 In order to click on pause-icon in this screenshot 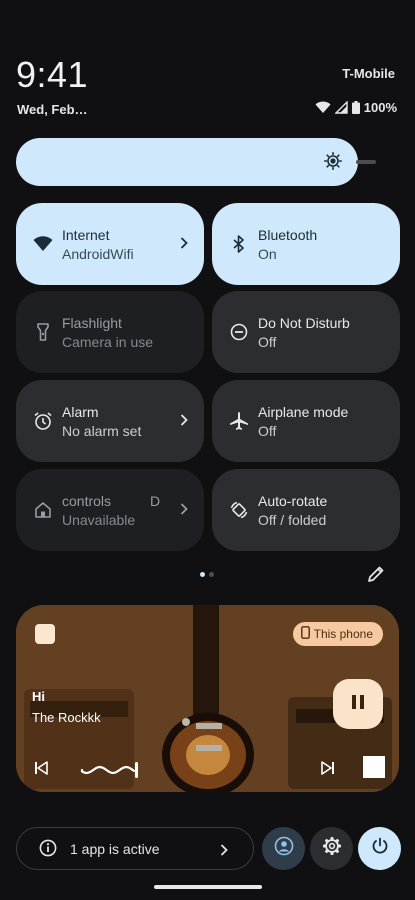, I will do `click(358, 704)`.